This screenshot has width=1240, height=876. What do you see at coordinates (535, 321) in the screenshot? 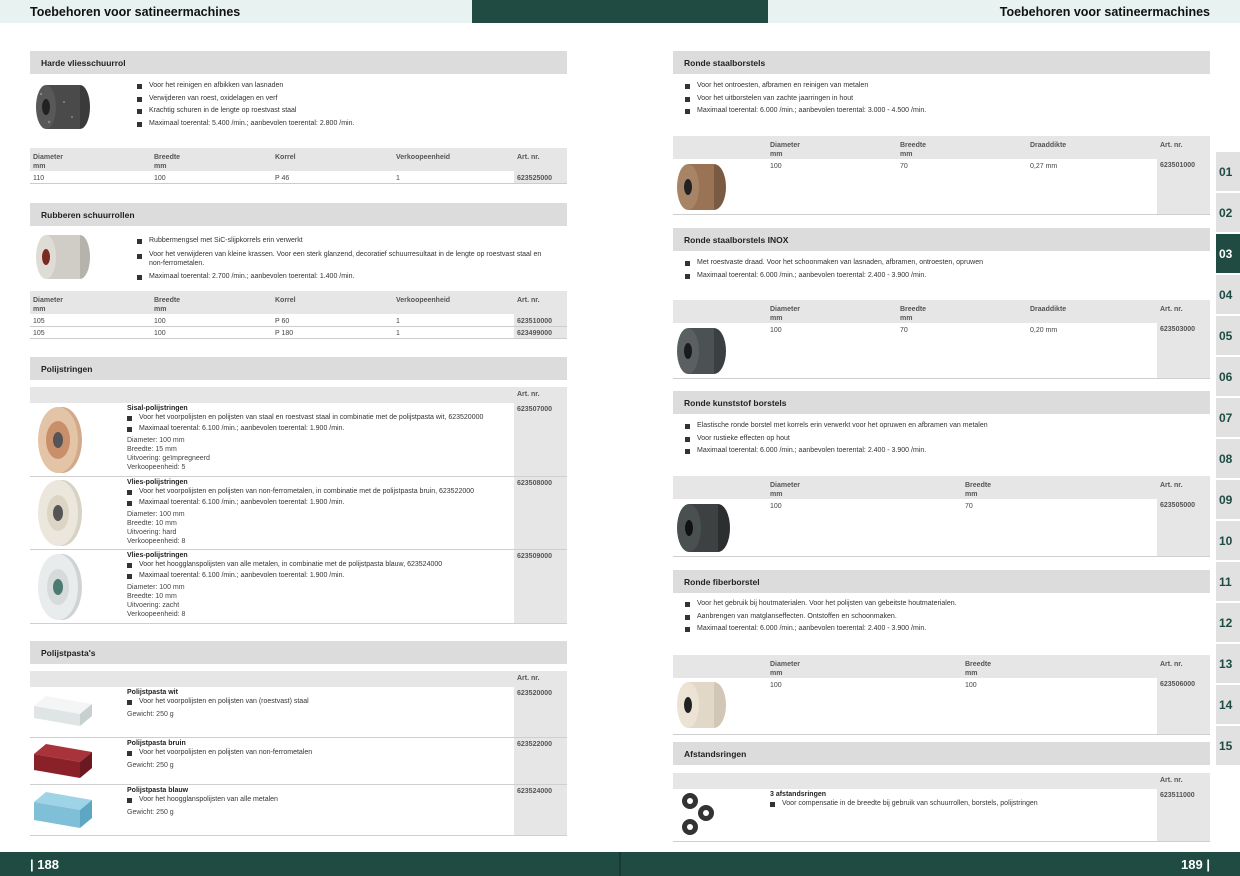
I see `art-nr: 623510000` at bounding box center [535, 321].